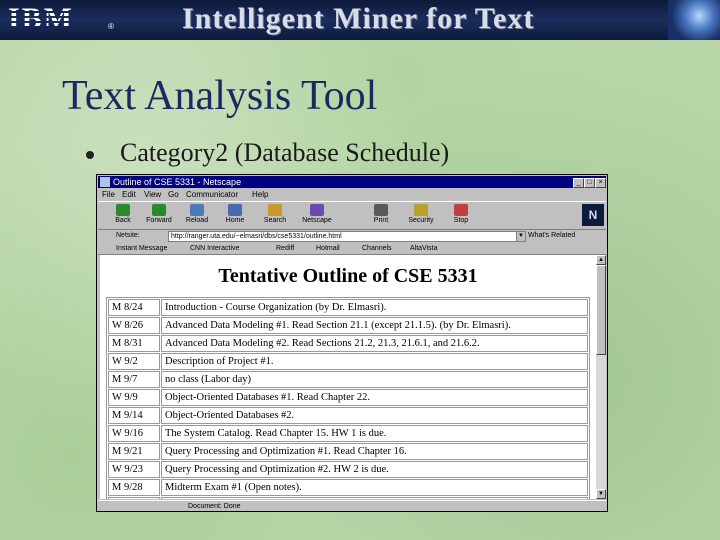 The height and width of the screenshot is (540, 720). I want to click on menu-go: Go, so click(173, 194).